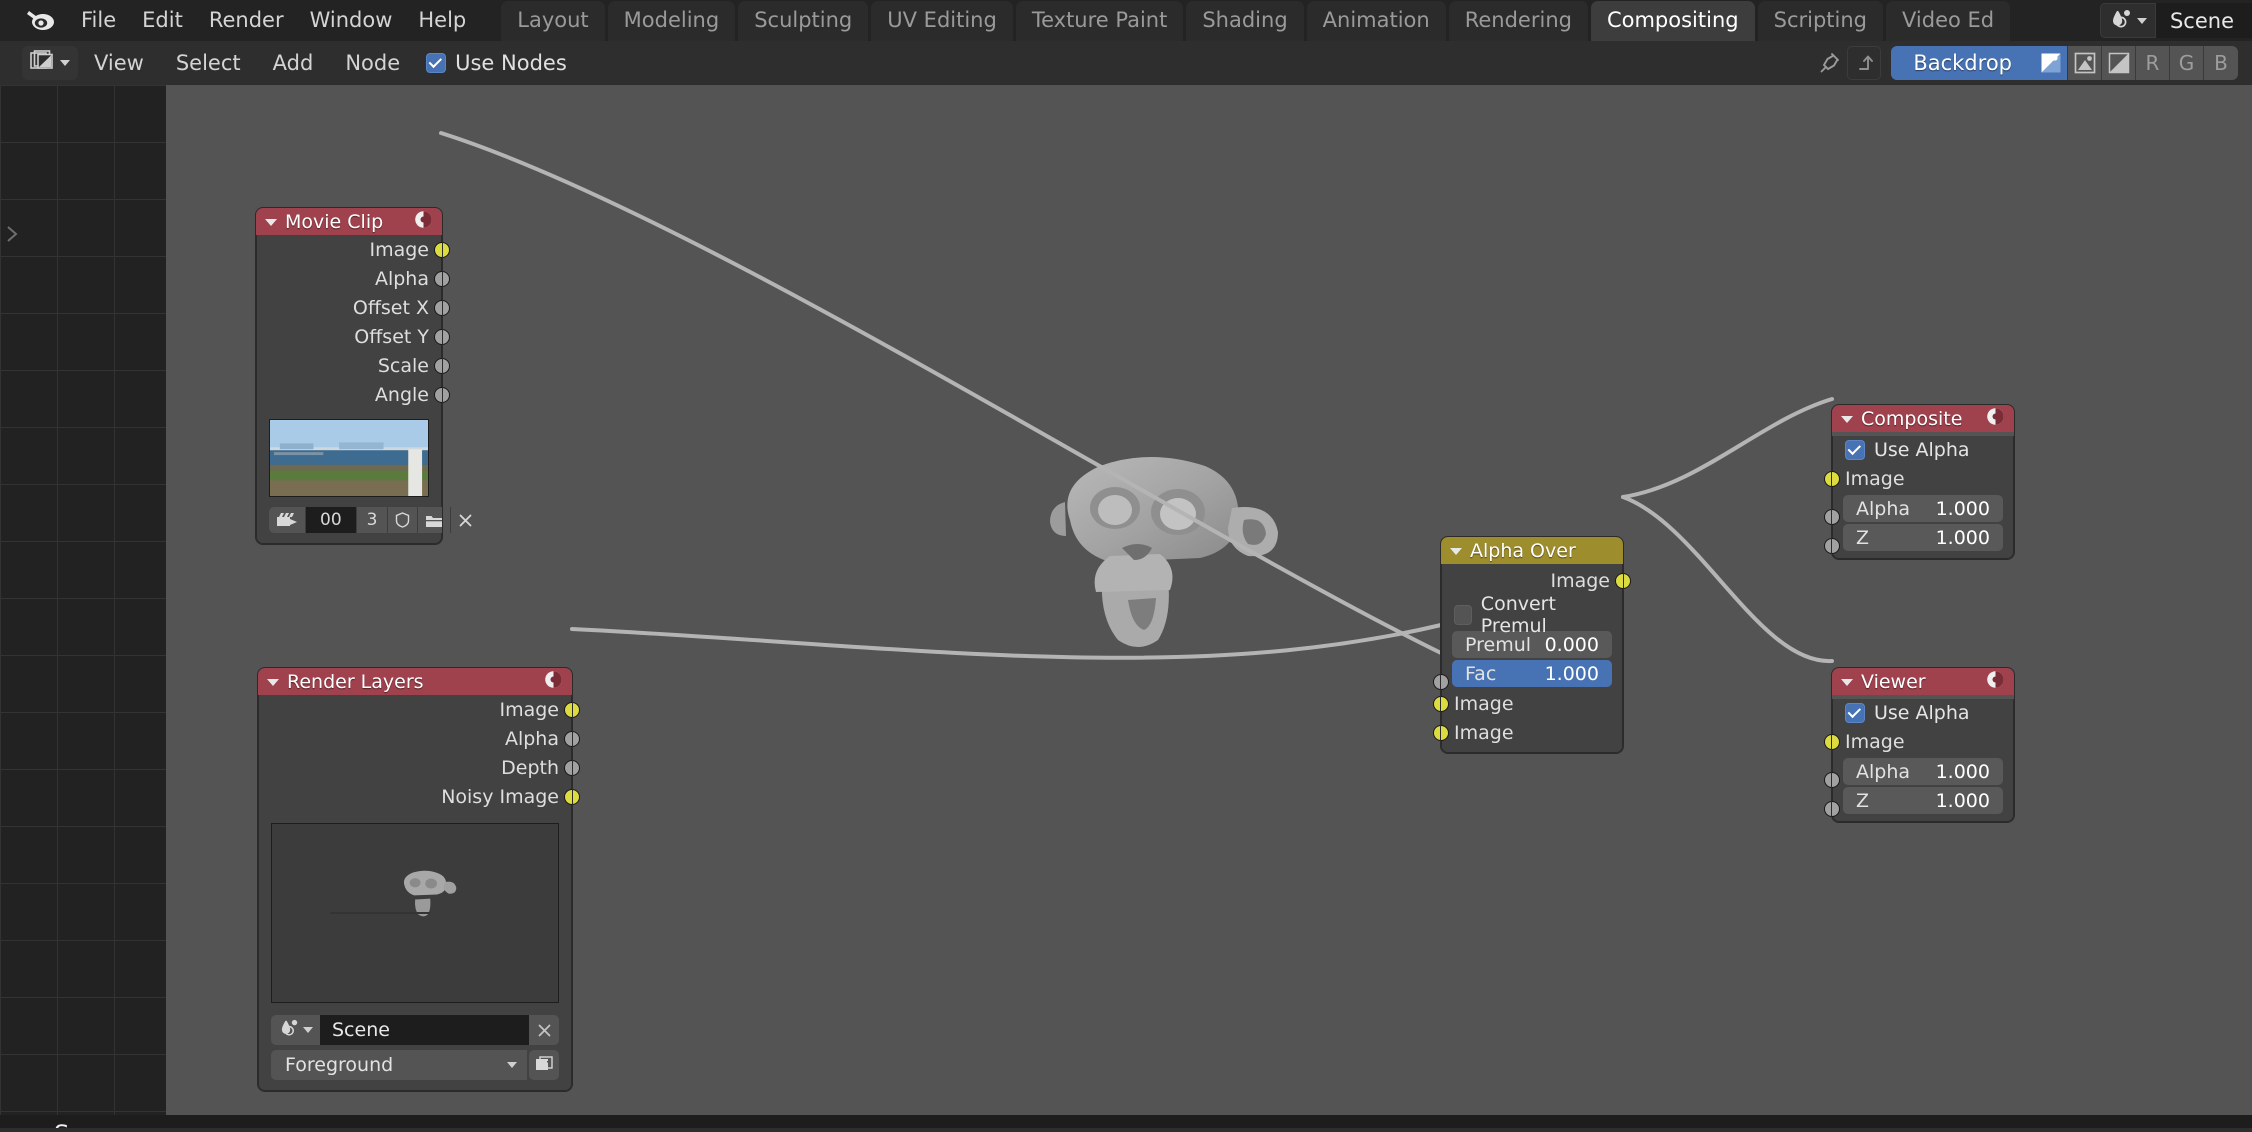  What do you see at coordinates (572, 796) in the screenshot?
I see `socket-noisy-image-out` at bounding box center [572, 796].